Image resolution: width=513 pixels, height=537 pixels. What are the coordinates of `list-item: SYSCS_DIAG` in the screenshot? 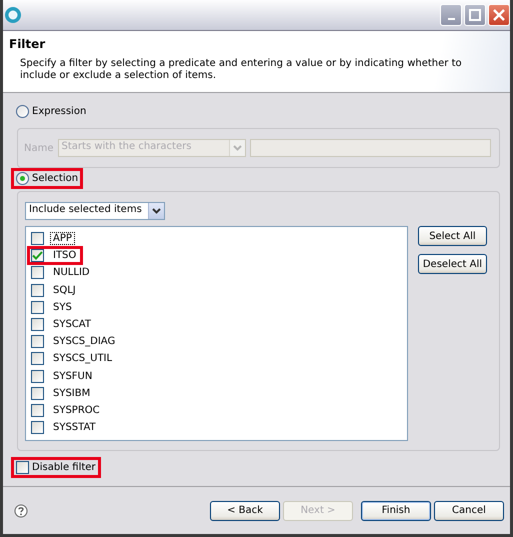 It's located at (84, 341).